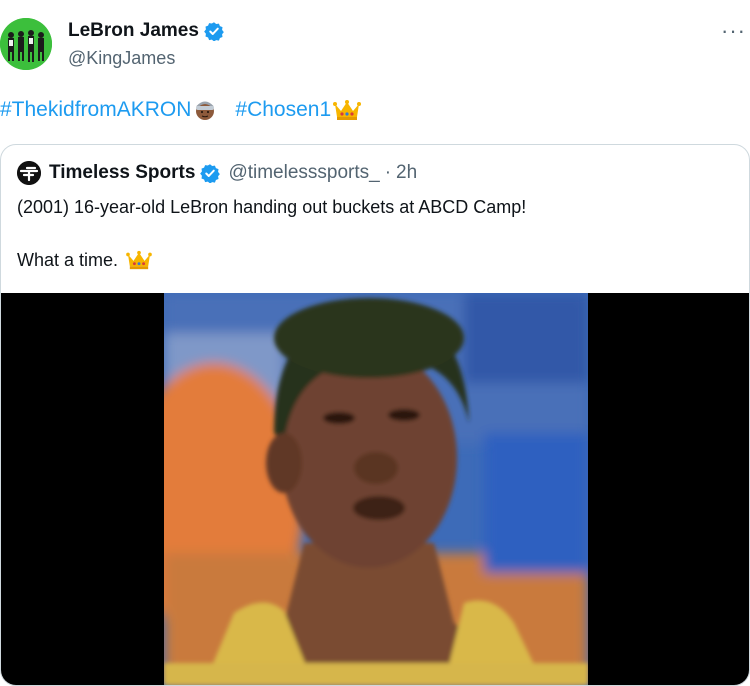 The width and height of the screenshot is (750, 686). What do you see at coordinates (283, 110) in the screenshot?
I see `hashtag-chosen1: #Chosen1` at bounding box center [283, 110].